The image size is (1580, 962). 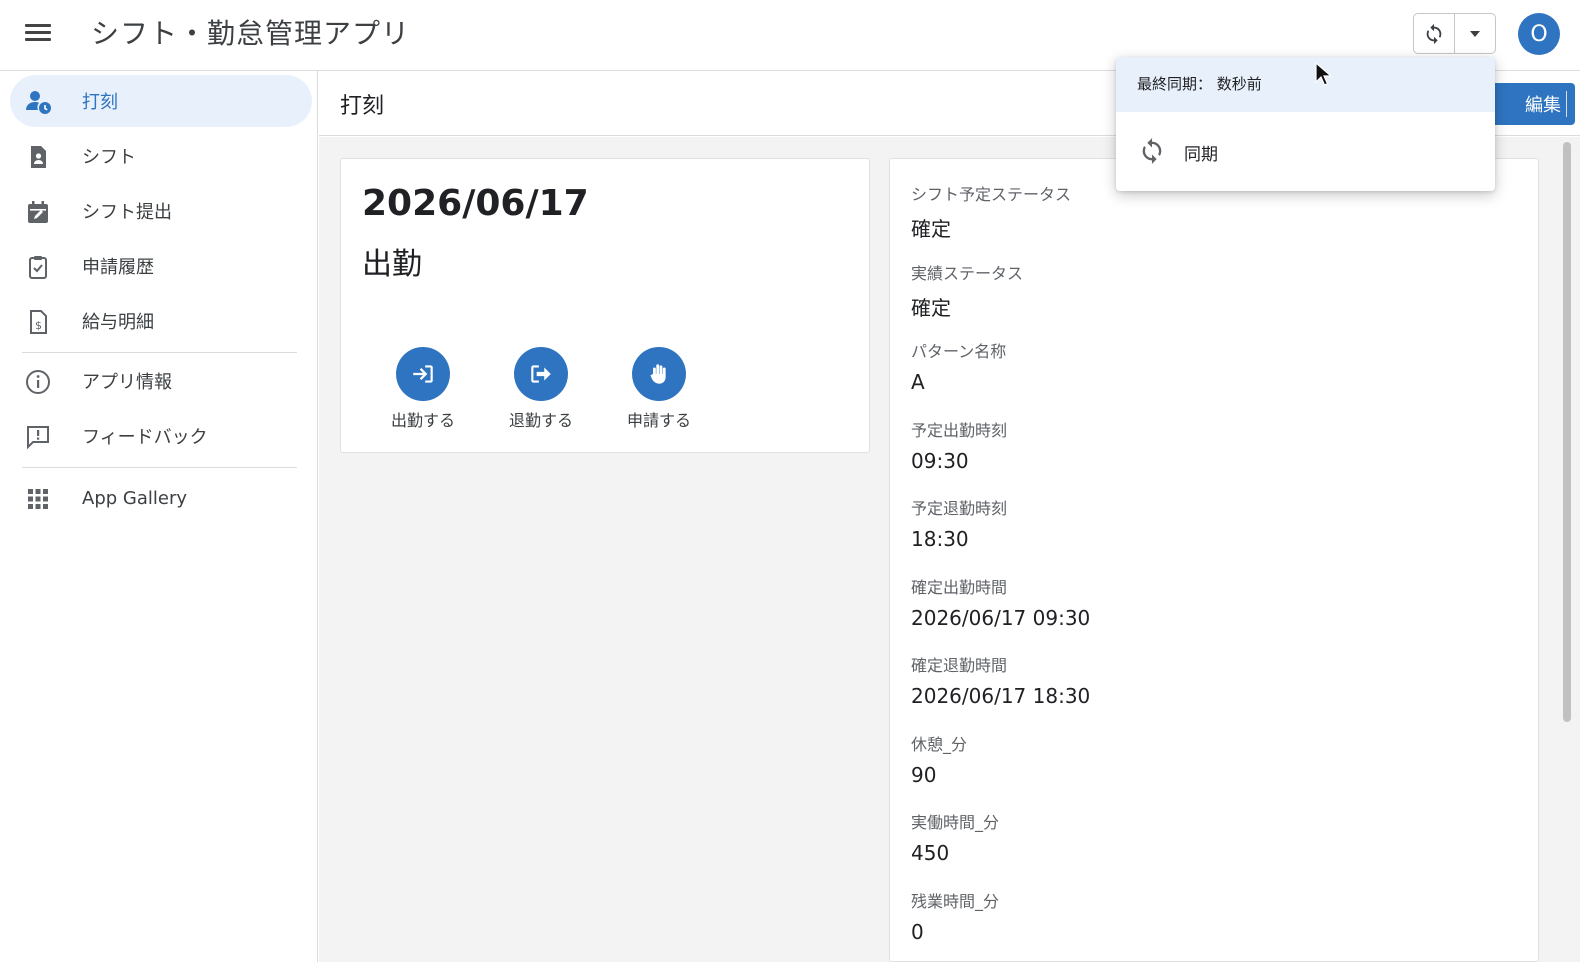 I want to click on detail-field: パターン名称 A, so click(x=958, y=366).